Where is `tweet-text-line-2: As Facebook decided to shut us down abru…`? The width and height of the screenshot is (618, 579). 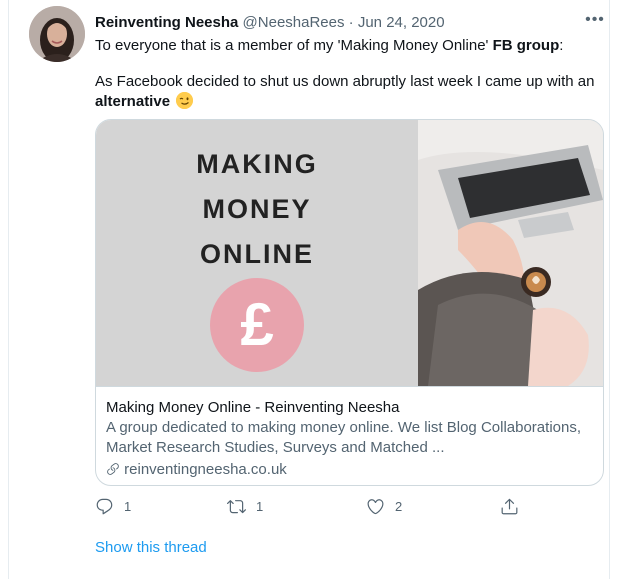 tweet-text-line-2: As Facebook decided to shut us down abru… is located at coordinates (347, 92).